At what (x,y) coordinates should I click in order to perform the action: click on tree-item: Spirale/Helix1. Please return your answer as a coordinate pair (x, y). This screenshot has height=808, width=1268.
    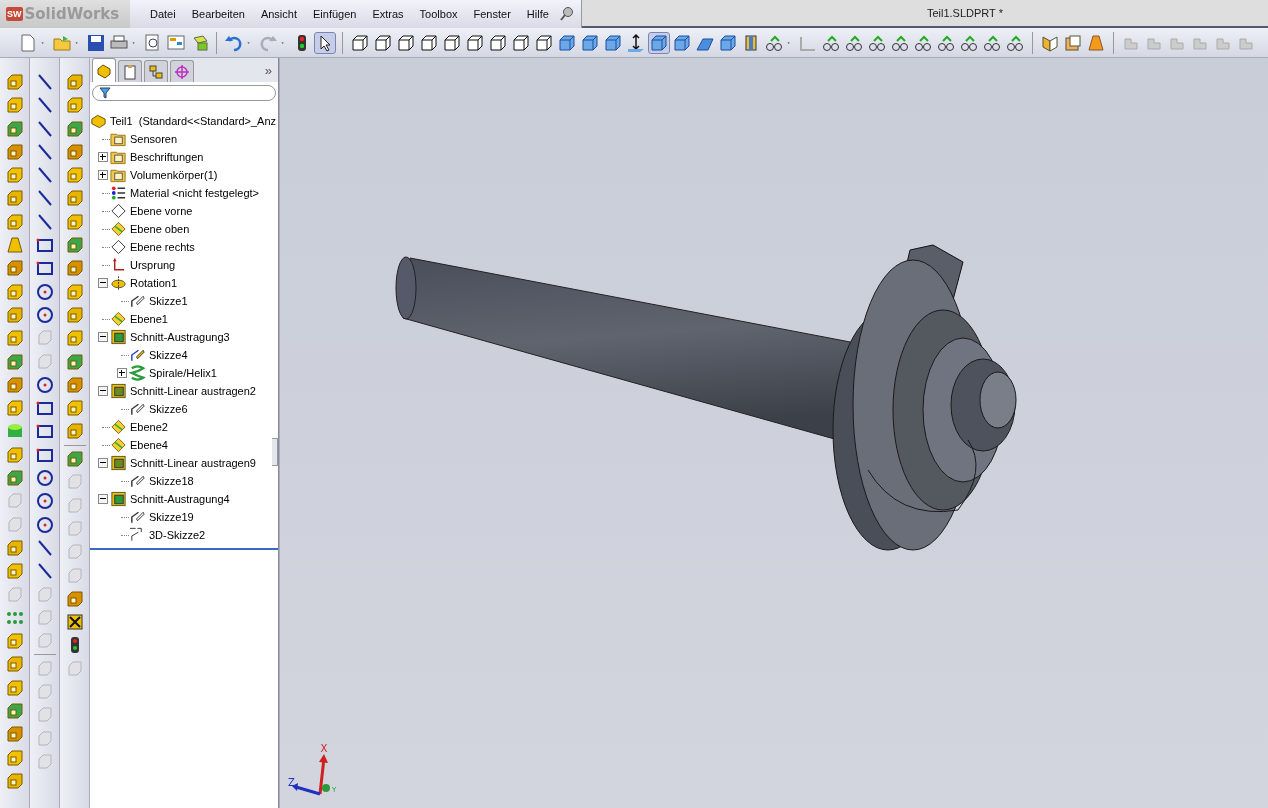
    Looking at the image, I should click on (183, 373).